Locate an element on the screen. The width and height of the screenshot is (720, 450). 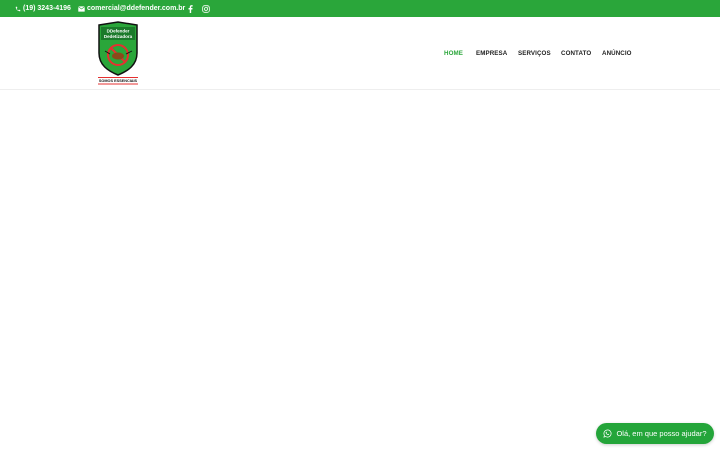
nav-home: HOME is located at coordinates (453, 53).